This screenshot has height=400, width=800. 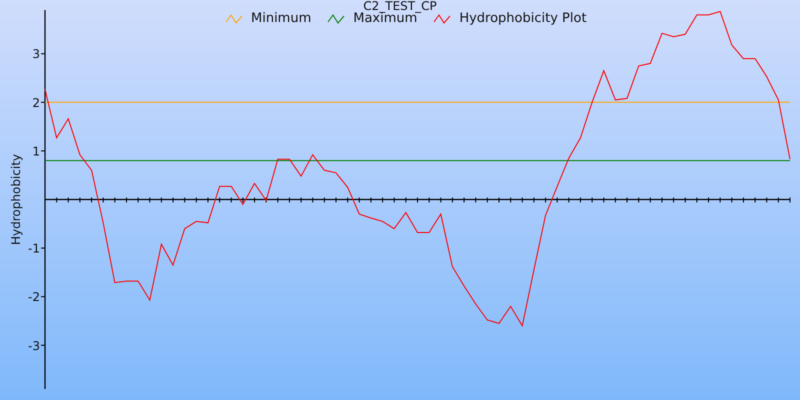 I want to click on tick-label: -2, so click(x=34, y=297).